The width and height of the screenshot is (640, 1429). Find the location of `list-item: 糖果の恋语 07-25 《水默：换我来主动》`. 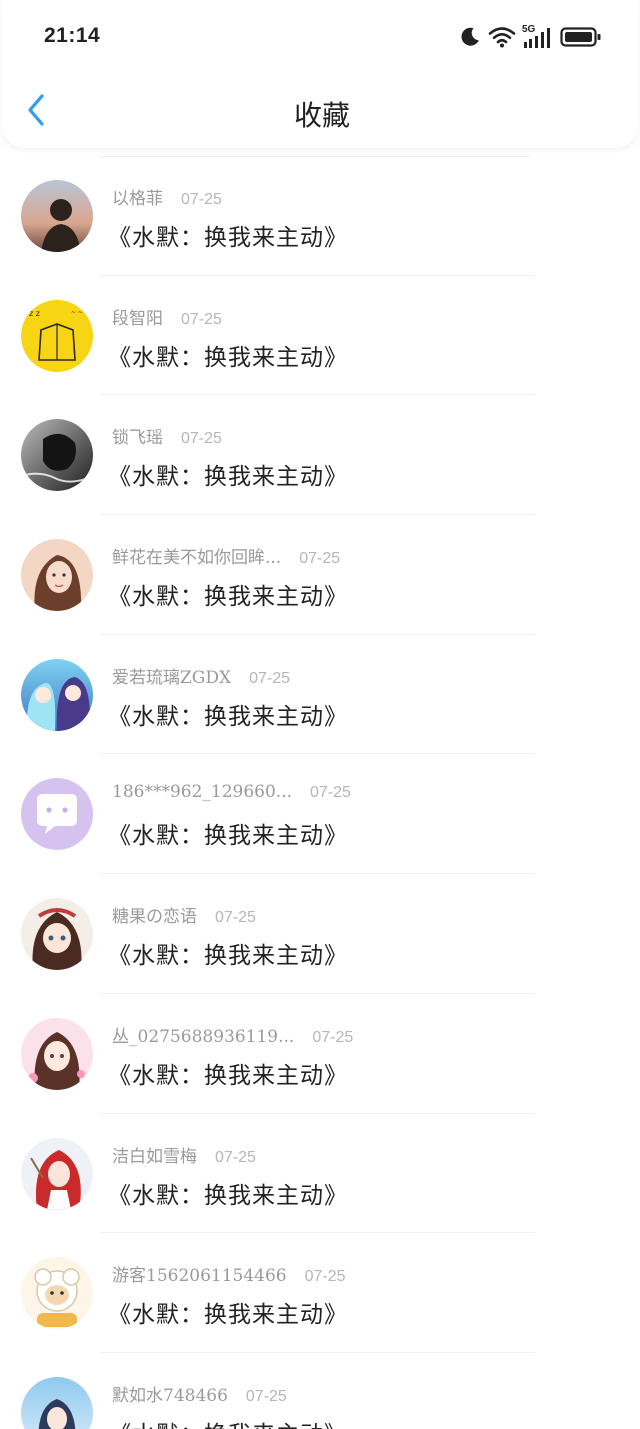

list-item: 糖果の恋语 07-25 《水默：换我来主动》 is located at coordinates (320, 934).